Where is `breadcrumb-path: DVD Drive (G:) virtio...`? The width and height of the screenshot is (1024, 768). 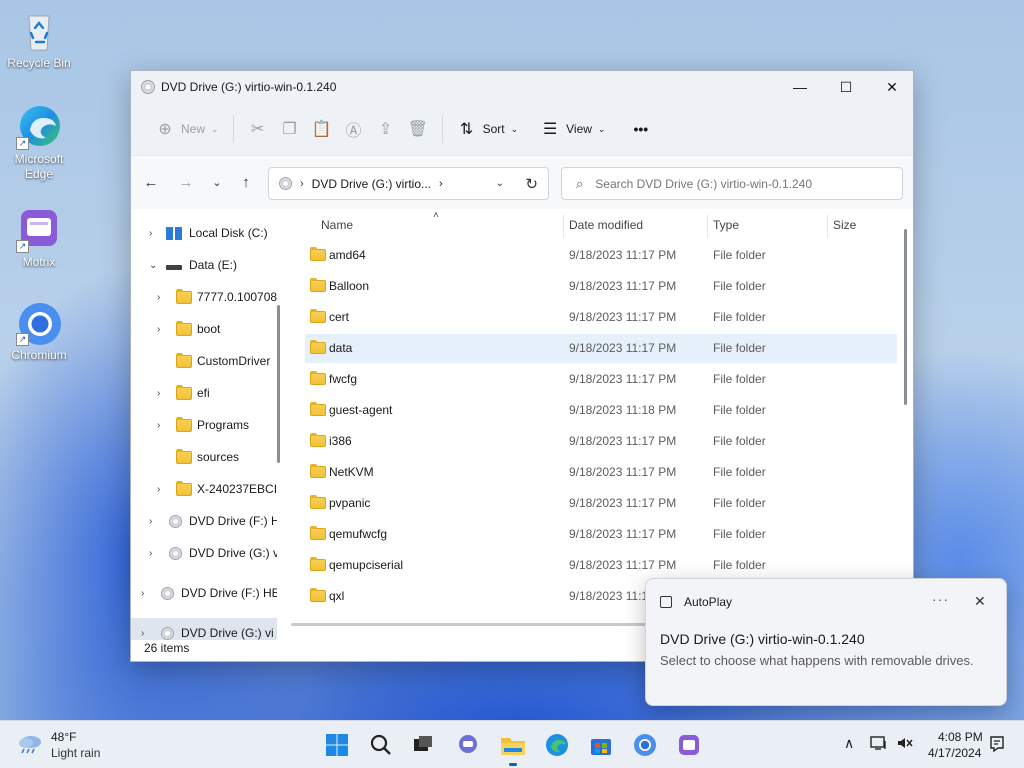
breadcrumb-path: DVD Drive (G:) virtio... is located at coordinates (371, 184).